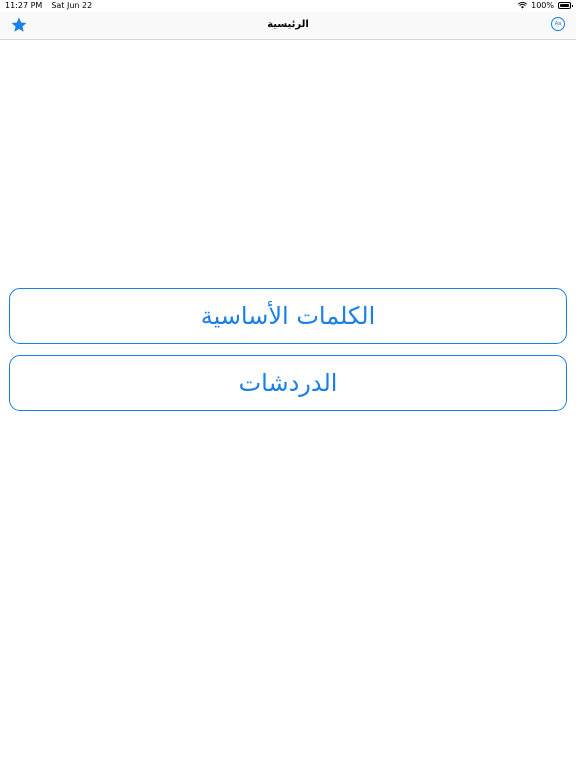 The width and height of the screenshot is (576, 768). I want to click on language-icon-label: Aa, so click(558, 24).